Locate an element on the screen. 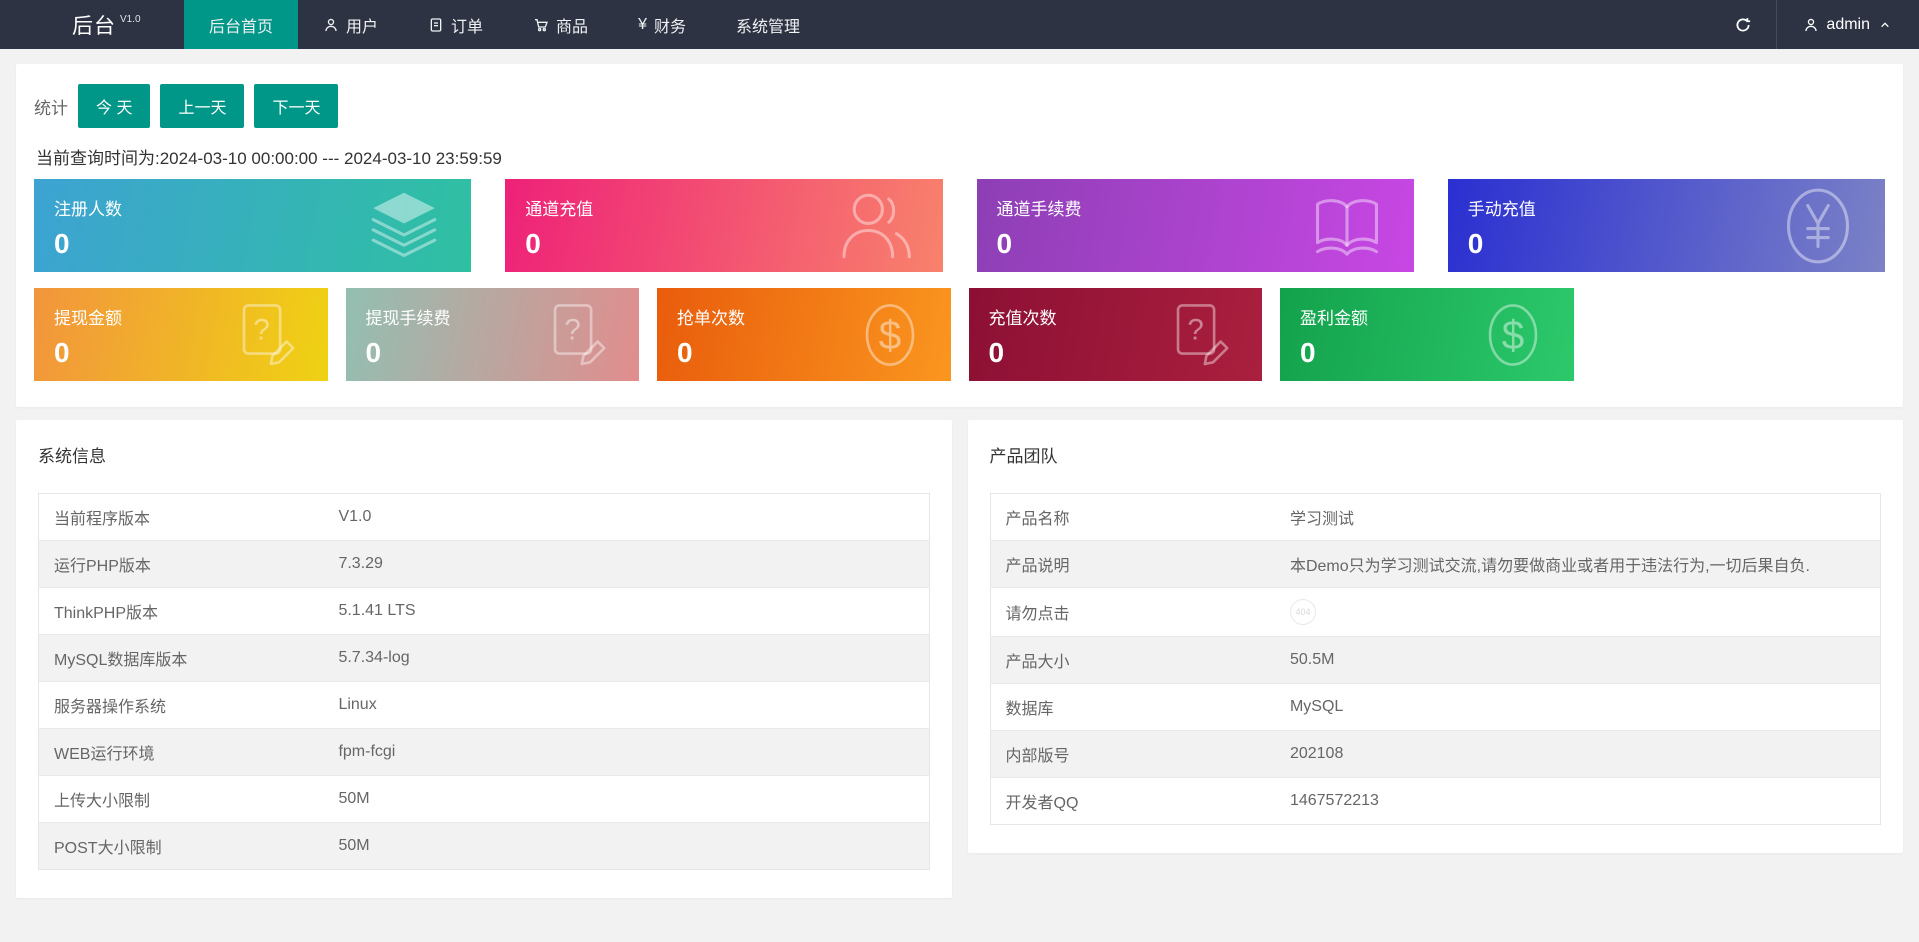  refresh-button is located at coordinates (1743, 24).